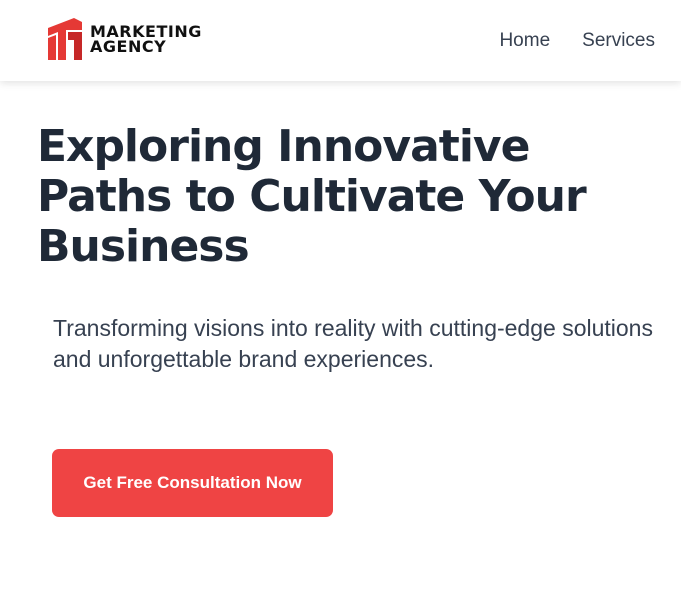 This screenshot has width=681, height=595. Describe the element at coordinates (340, 40) in the screenshot. I see `site-header: MARKETING AGENCY Home Services` at that location.